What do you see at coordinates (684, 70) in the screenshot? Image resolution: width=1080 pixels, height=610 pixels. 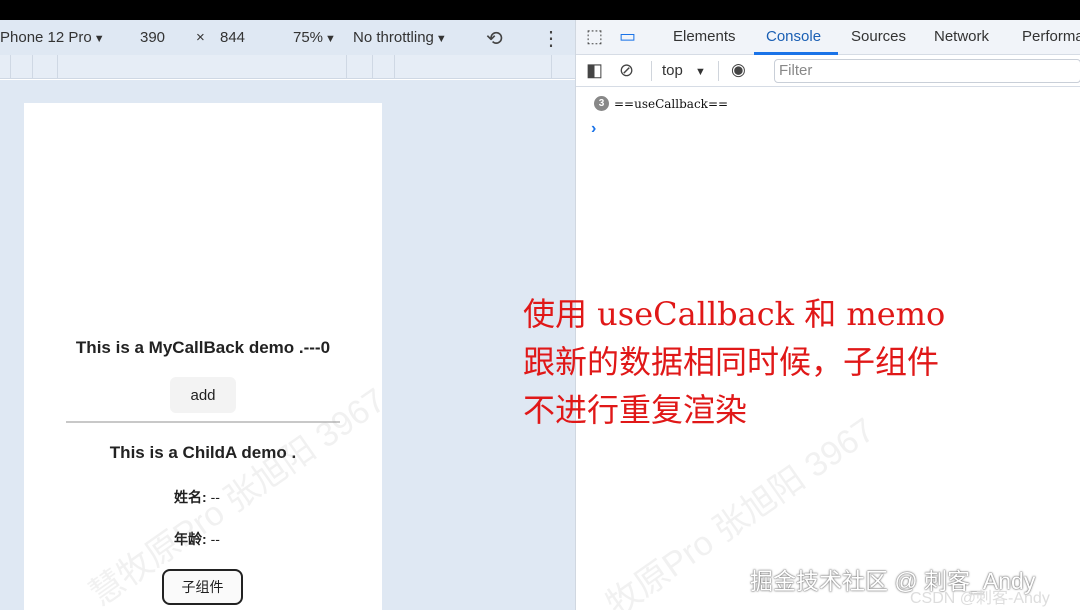 I see `context-select: top ▼` at bounding box center [684, 70].